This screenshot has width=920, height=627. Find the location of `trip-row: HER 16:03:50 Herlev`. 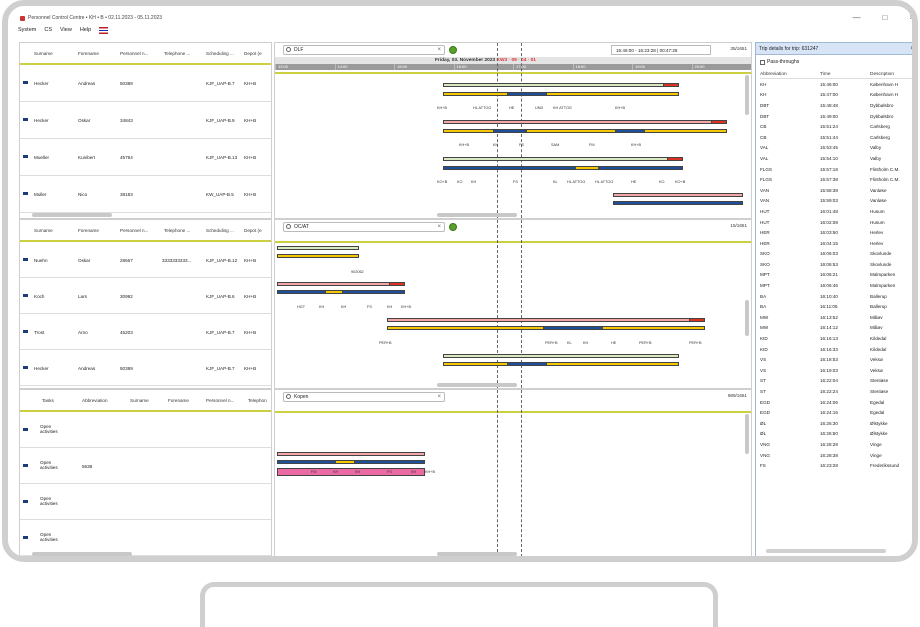

trip-row: HER 16:03:50 Herlev is located at coordinates (836, 232).